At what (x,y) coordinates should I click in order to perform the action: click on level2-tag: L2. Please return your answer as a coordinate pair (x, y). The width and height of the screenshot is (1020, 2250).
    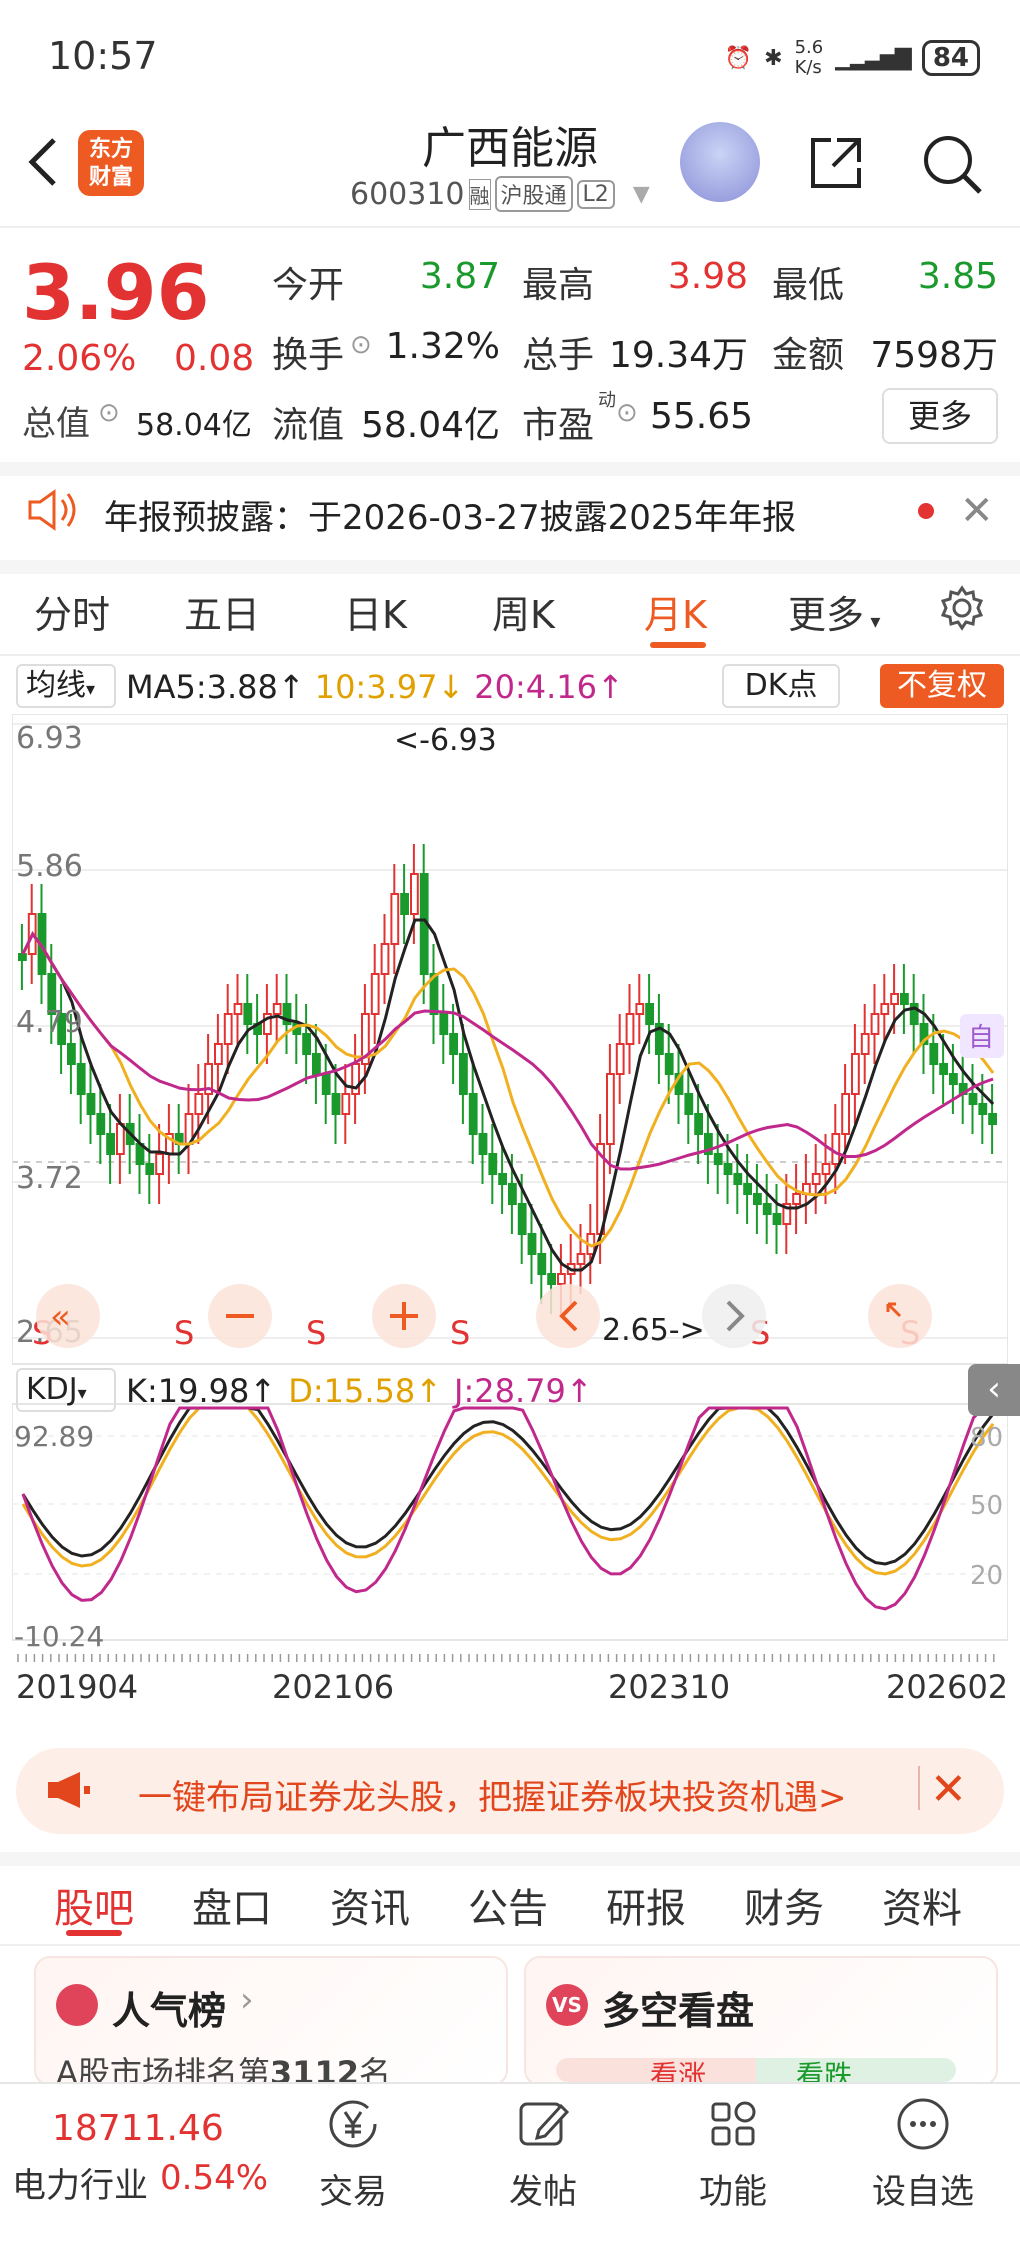
    Looking at the image, I should click on (595, 194).